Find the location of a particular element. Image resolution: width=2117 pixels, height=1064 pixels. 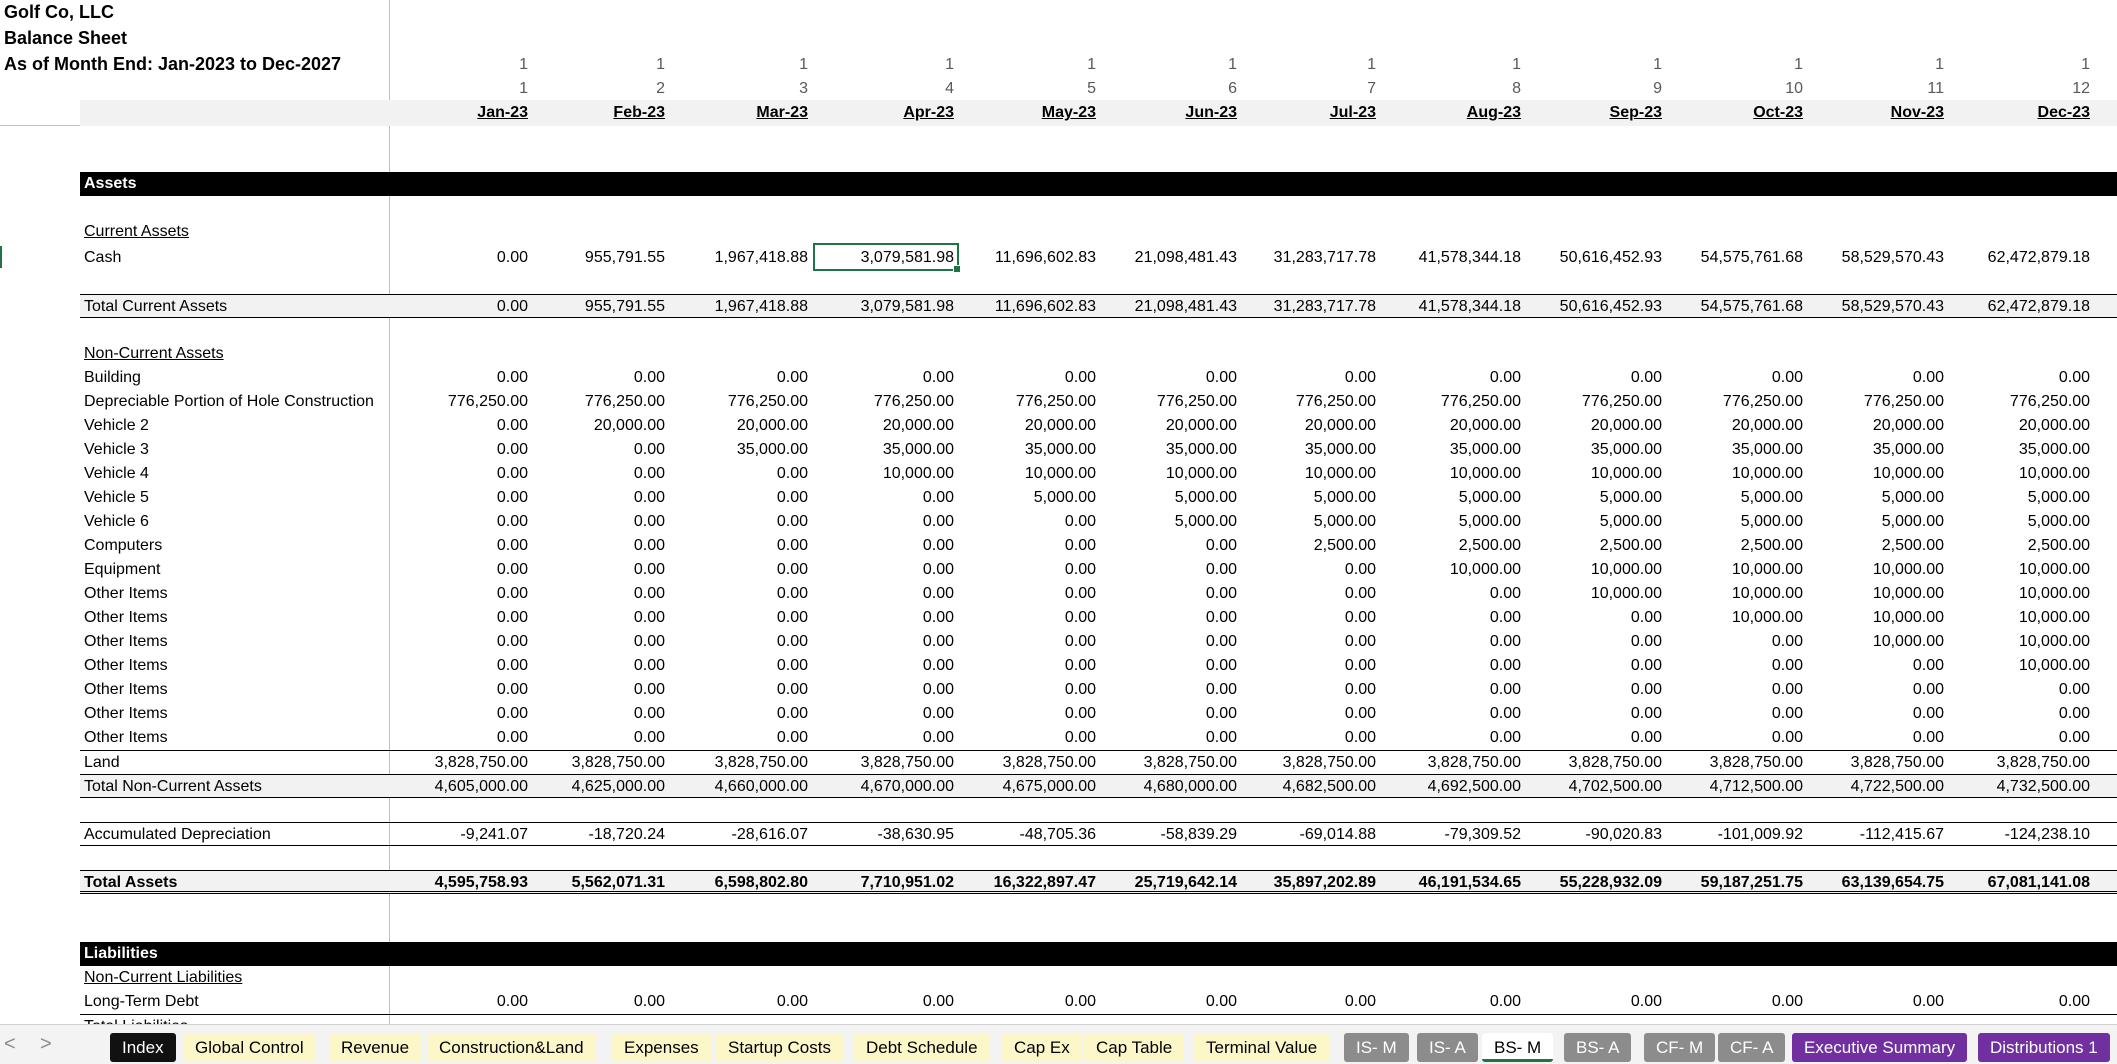

row-label: Depreciable Portion of Hole Construction is located at coordinates (229, 402).